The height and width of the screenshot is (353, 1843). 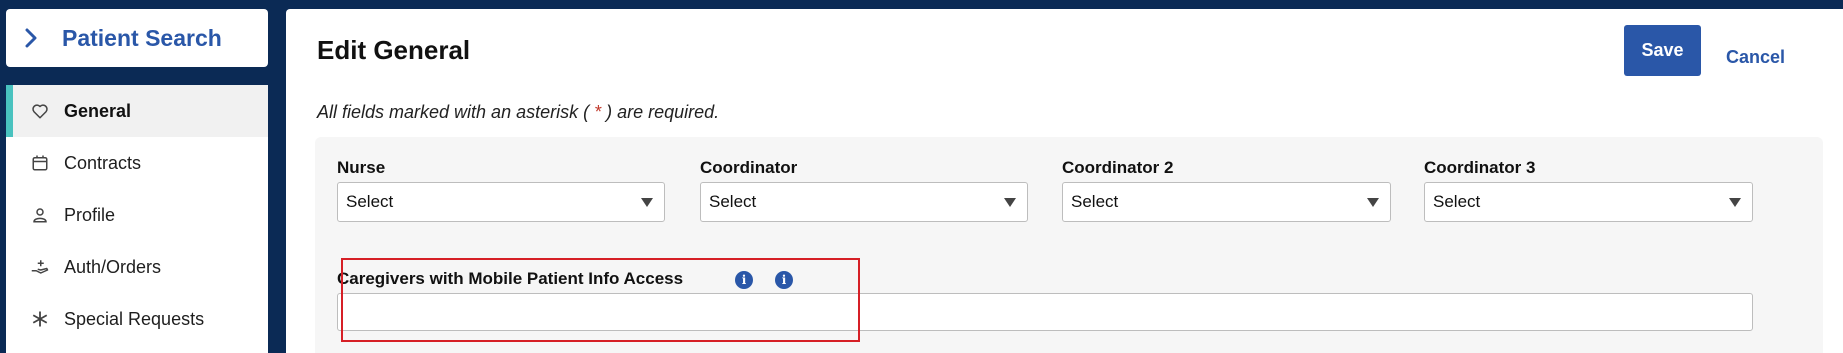 I want to click on person-icon, so click(x=40, y=215).